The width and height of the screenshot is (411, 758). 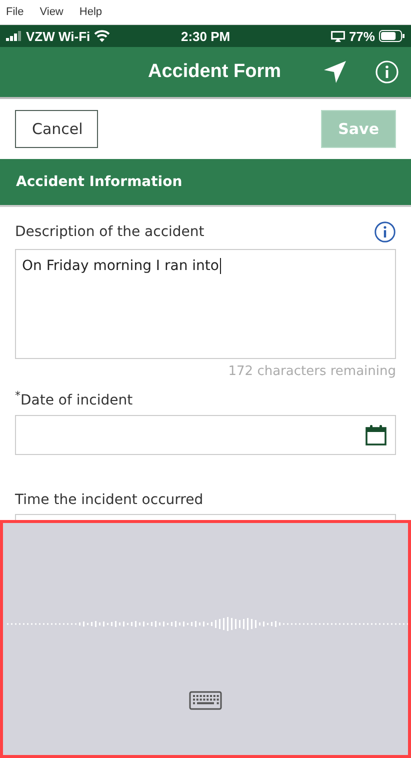 What do you see at coordinates (90, 12) in the screenshot?
I see `menu-item: Help` at bounding box center [90, 12].